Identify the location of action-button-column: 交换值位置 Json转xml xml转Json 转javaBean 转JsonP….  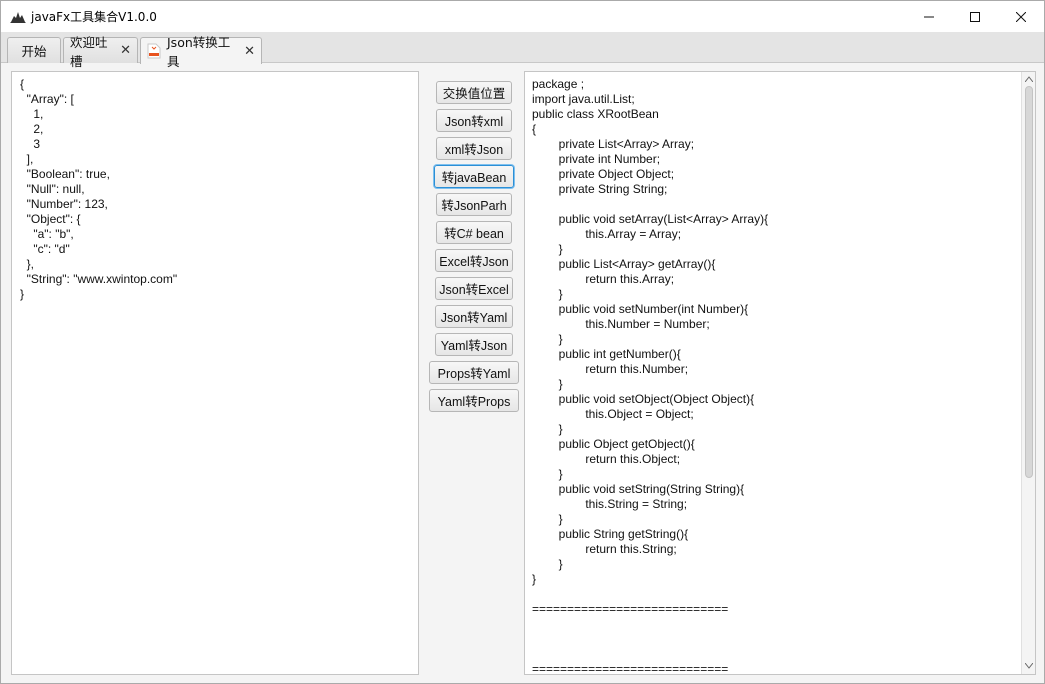
(474, 373).